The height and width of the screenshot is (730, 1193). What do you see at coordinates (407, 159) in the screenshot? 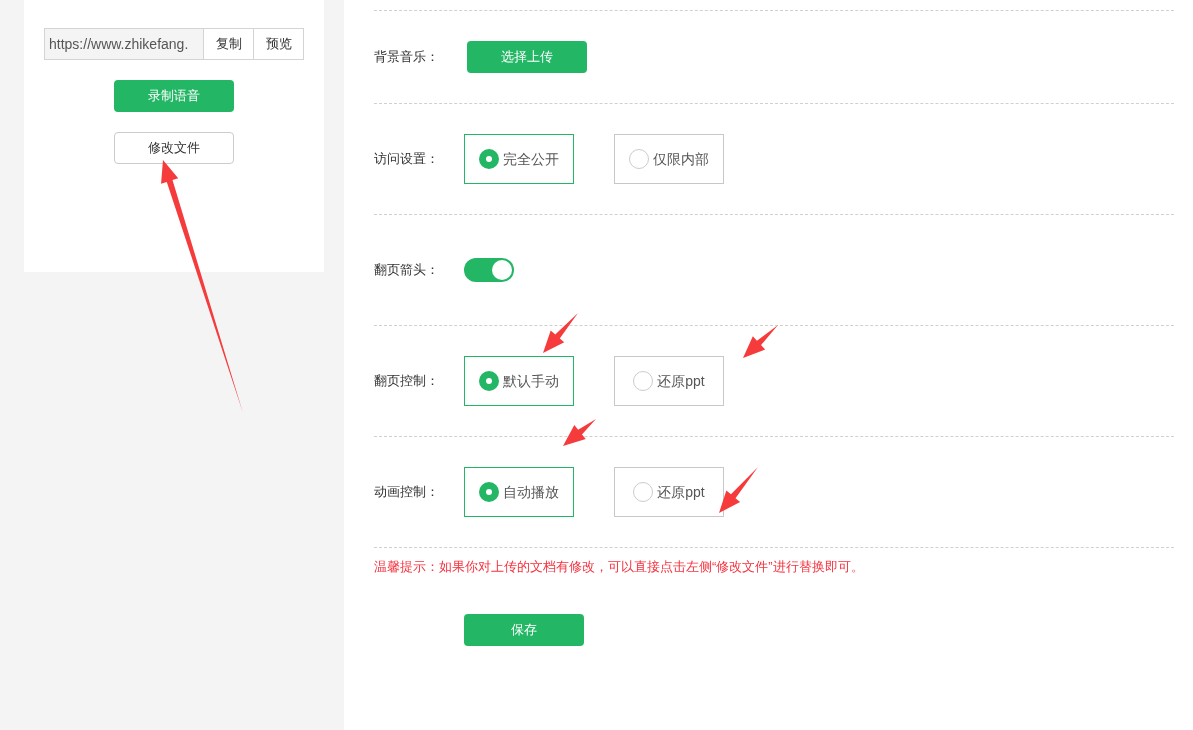
I see `setting-label: 访问设置：` at bounding box center [407, 159].